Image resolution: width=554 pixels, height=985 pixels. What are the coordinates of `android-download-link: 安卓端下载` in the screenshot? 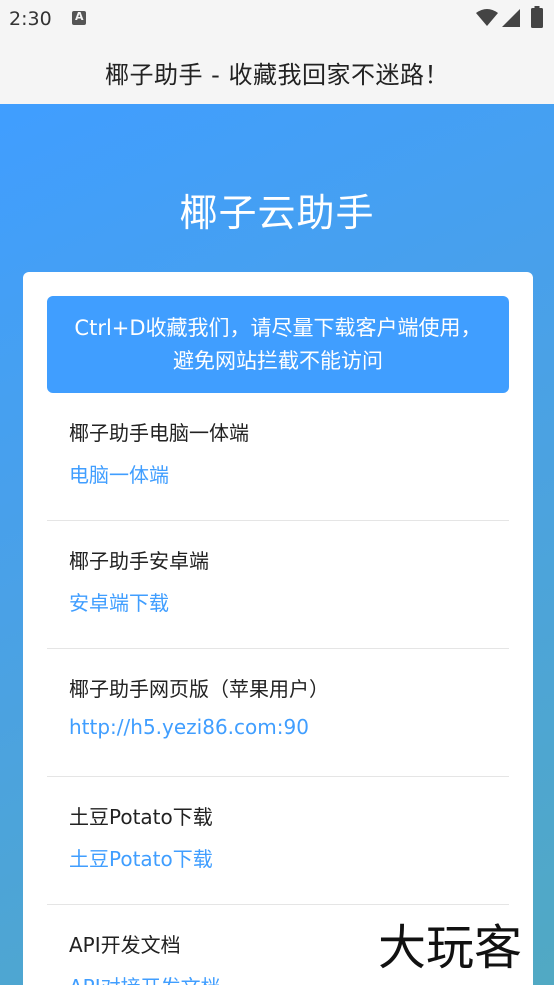 It's located at (119, 601).